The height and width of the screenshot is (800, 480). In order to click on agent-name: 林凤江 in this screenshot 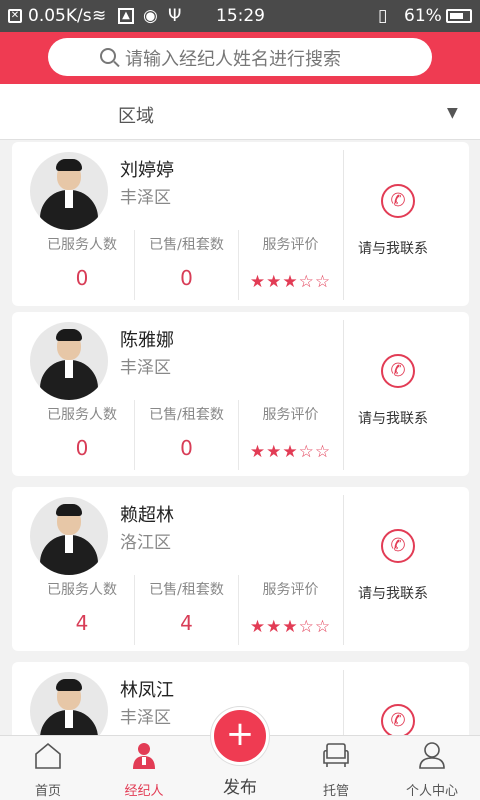, I will do `click(147, 690)`.